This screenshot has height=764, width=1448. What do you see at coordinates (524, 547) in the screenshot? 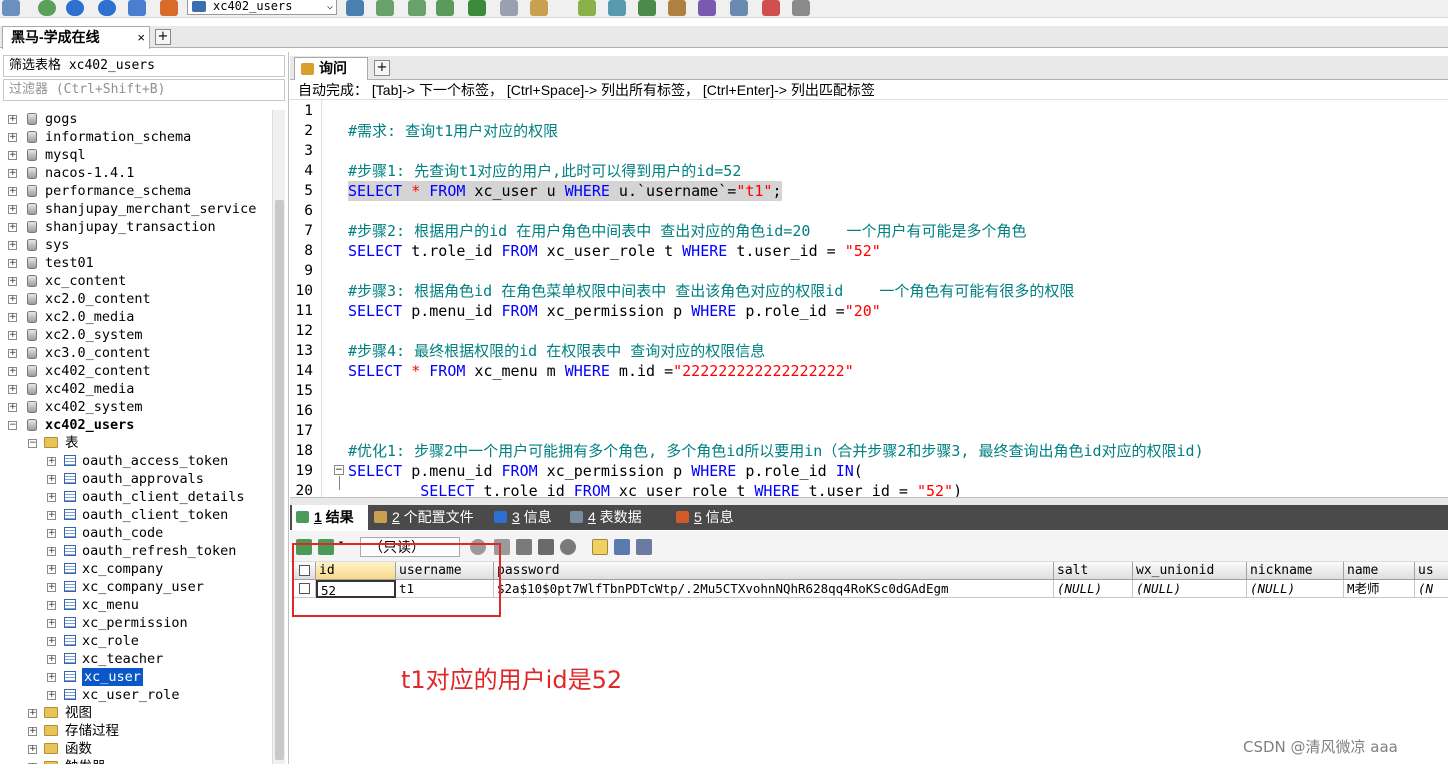
I see `save-icon` at bounding box center [524, 547].